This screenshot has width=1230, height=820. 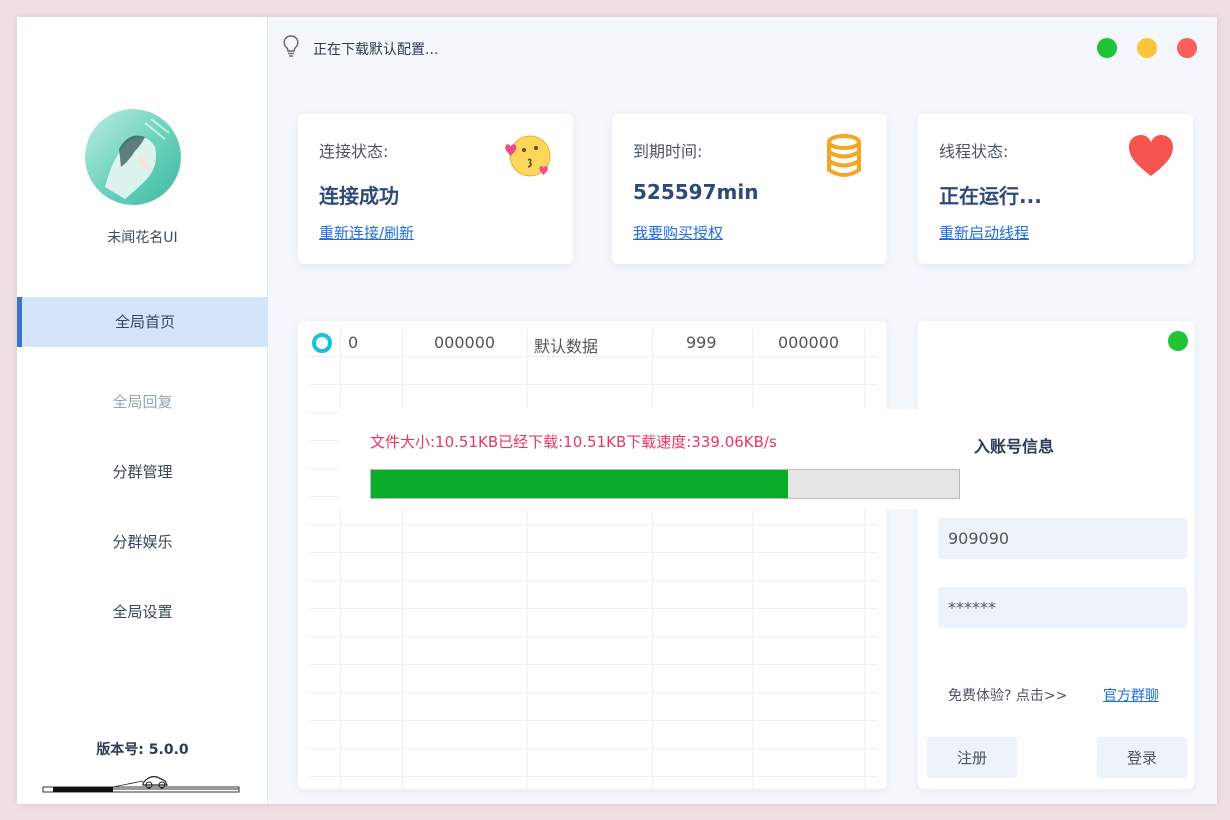 What do you see at coordinates (142, 612) in the screenshot?
I see `sidebar-item-settings: 全局设置` at bounding box center [142, 612].